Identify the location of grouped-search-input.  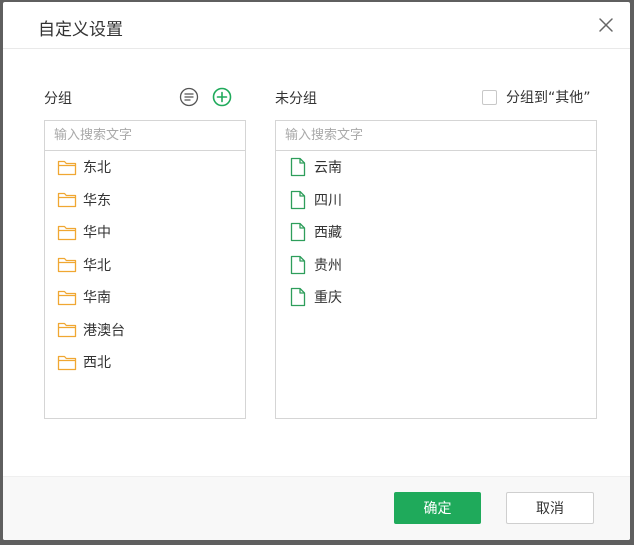
(145, 136).